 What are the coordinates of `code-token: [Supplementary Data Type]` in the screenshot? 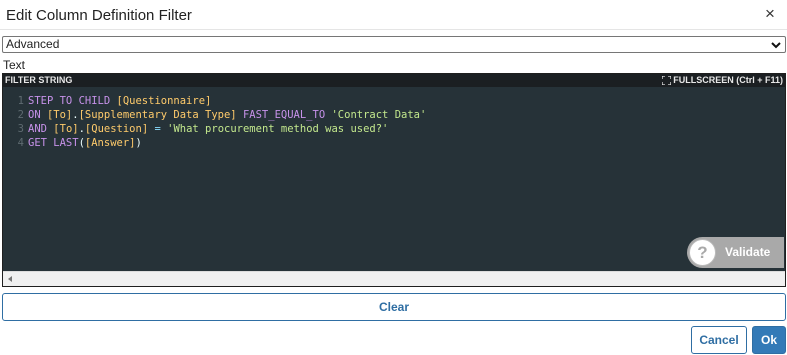 It's located at (157, 115).